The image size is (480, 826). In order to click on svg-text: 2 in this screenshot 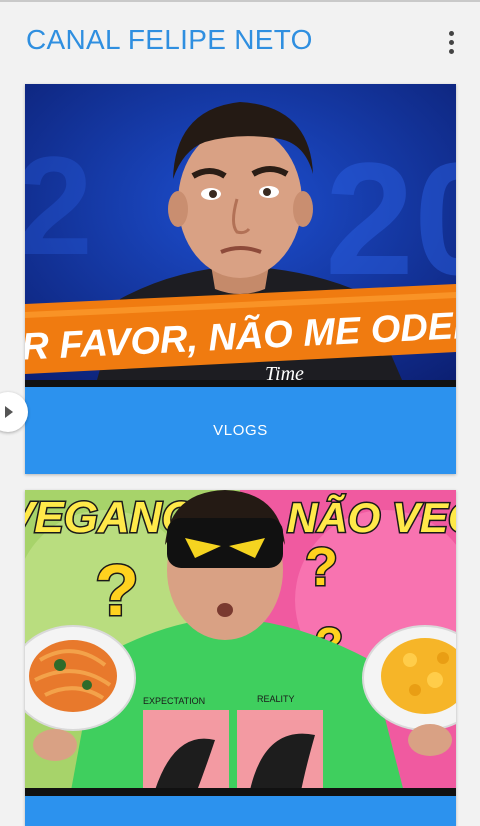, I will do `click(59, 205)`.